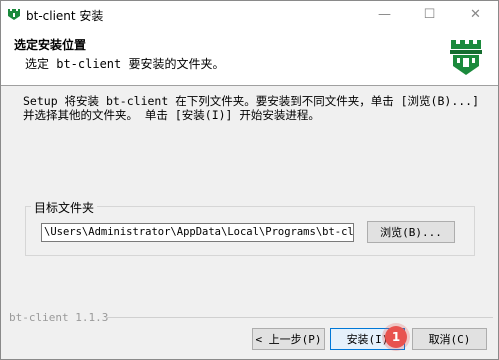 The height and width of the screenshot is (360, 499). Describe the element at coordinates (125, 64) in the screenshot. I see `page-subtitle: 选定 bt-client 要安装的文件夹。` at that location.